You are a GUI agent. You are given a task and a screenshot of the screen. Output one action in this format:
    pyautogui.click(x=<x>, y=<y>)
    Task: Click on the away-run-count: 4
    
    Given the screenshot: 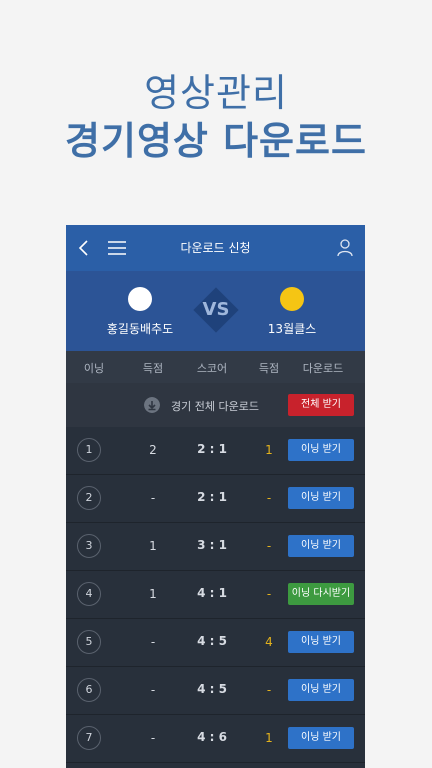 What is the action you would take?
    pyautogui.click(x=269, y=642)
    